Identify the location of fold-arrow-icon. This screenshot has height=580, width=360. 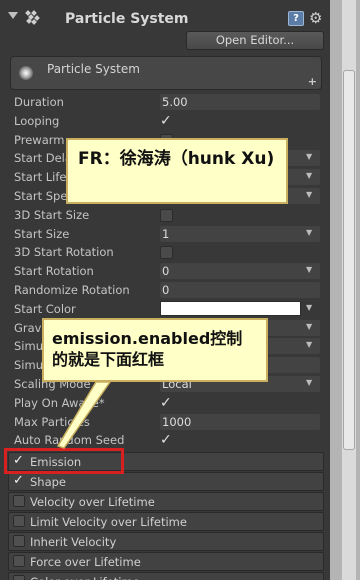
(13, 15).